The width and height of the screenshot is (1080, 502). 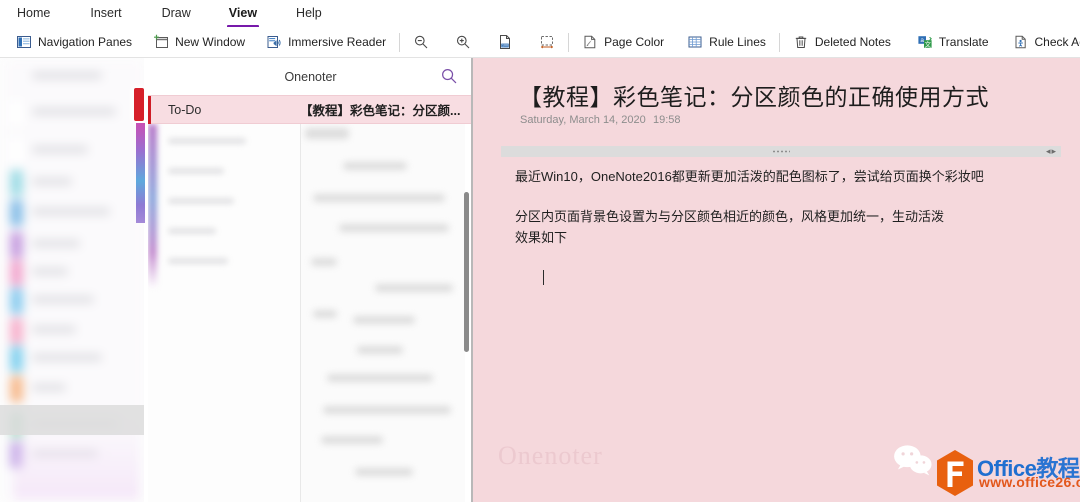 What do you see at coordinates (149, 110) in the screenshot?
I see `selected-row-marker` at bounding box center [149, 110].